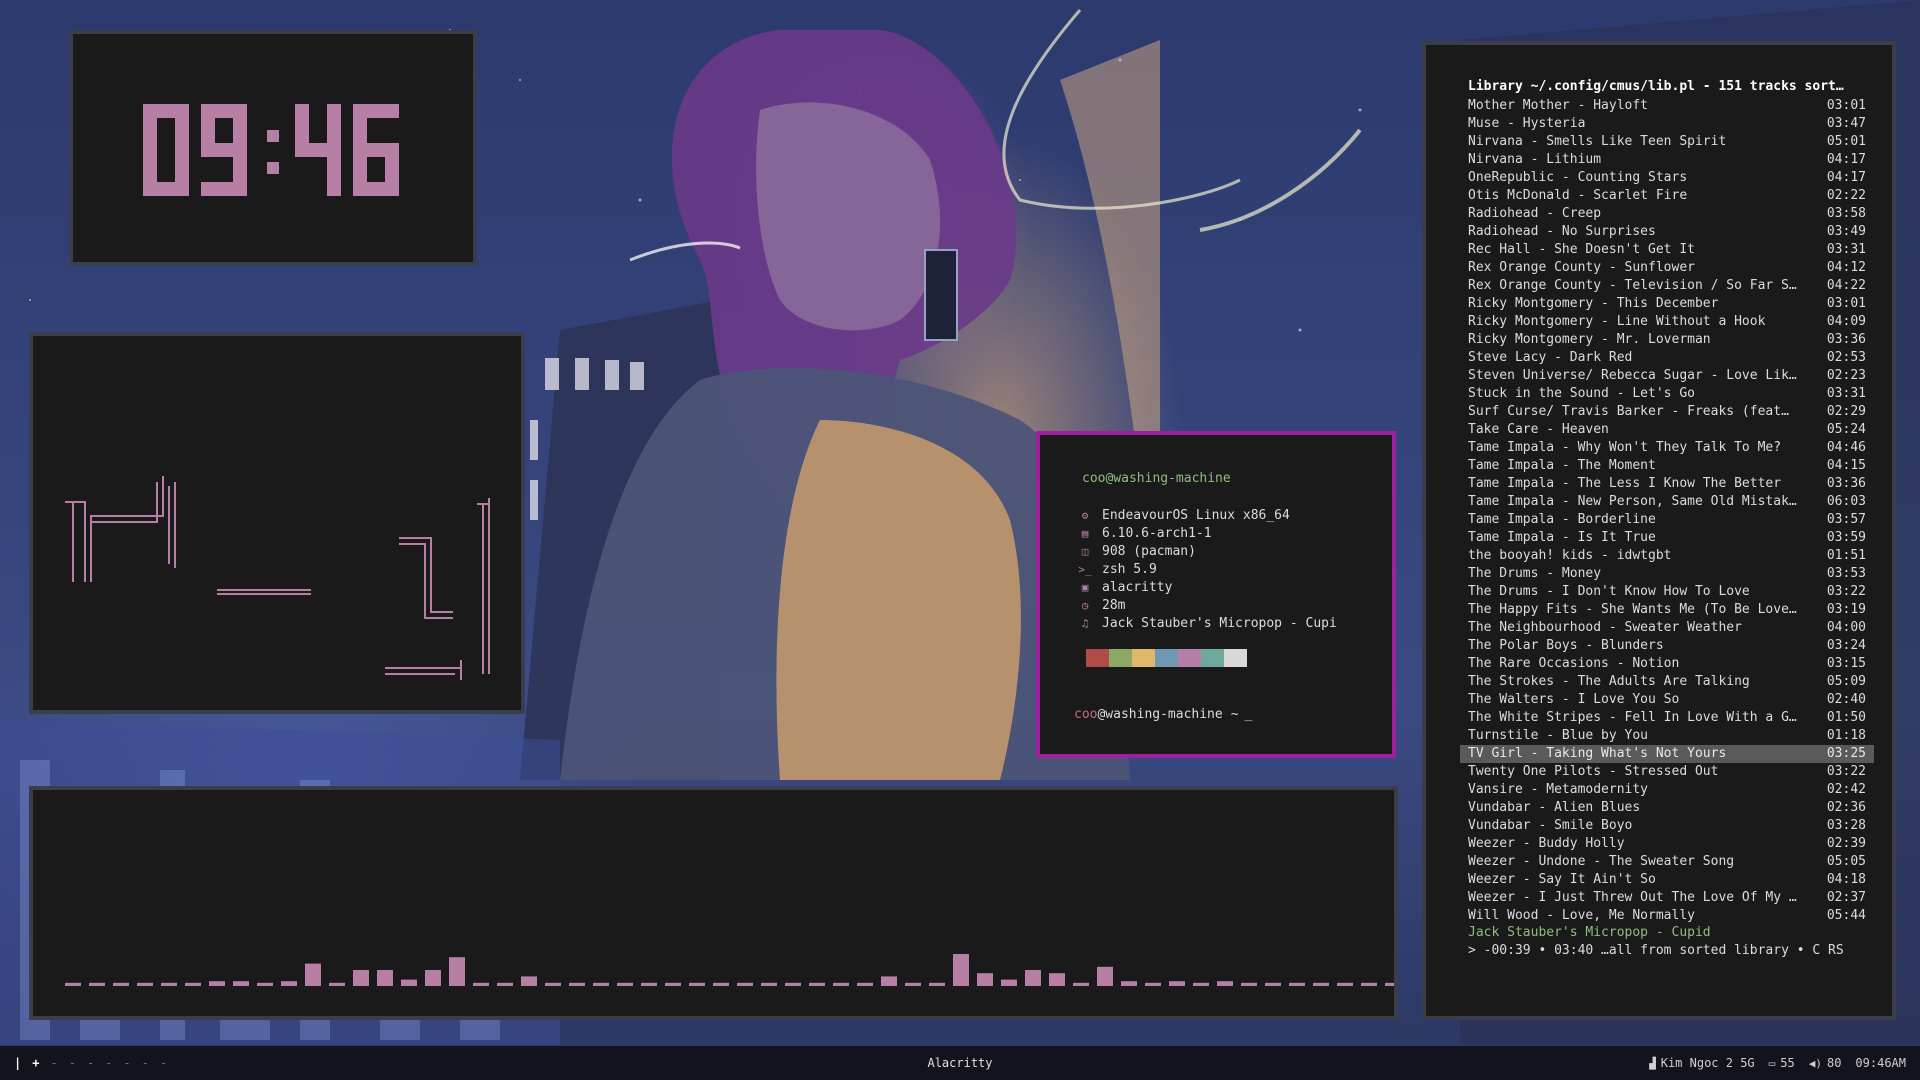 The image size is (1920, 1080). I want to click on color-swatches, so click(1166, 658).